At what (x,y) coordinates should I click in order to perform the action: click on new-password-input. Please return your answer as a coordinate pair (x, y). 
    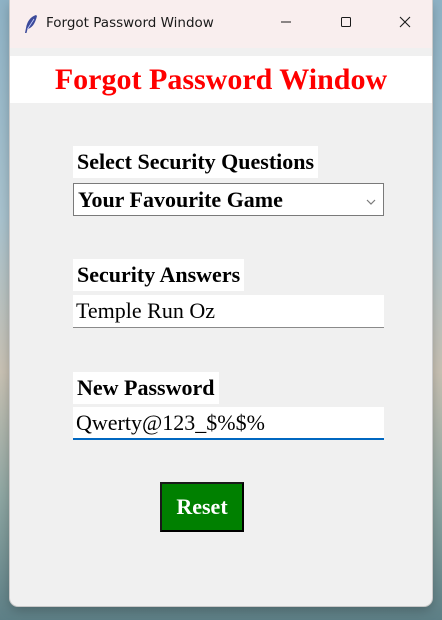
    Looking at the image, I should click on (228, 423).